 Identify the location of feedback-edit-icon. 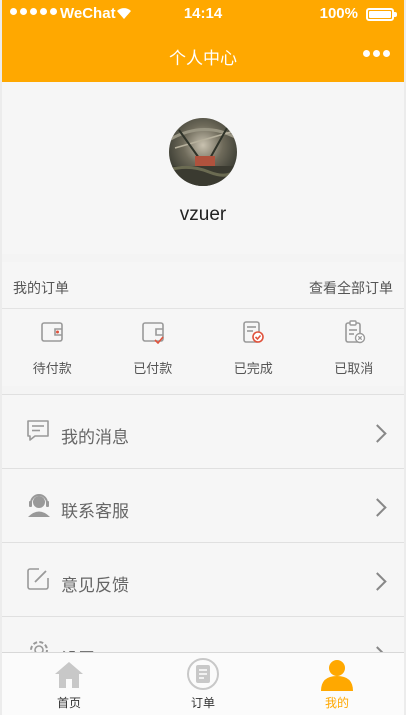
(38, 579).